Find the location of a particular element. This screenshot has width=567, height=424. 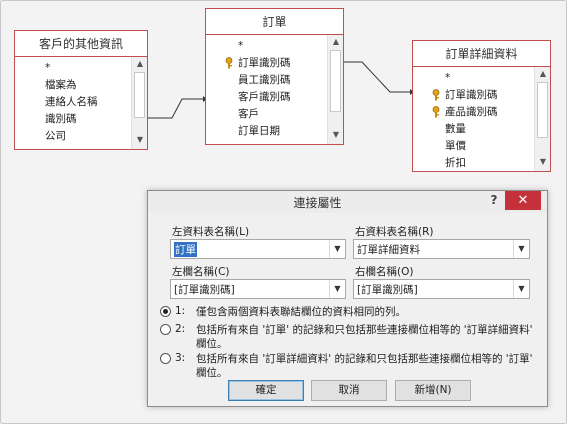

close-button: ✕ is located at coordinates (523, 200).